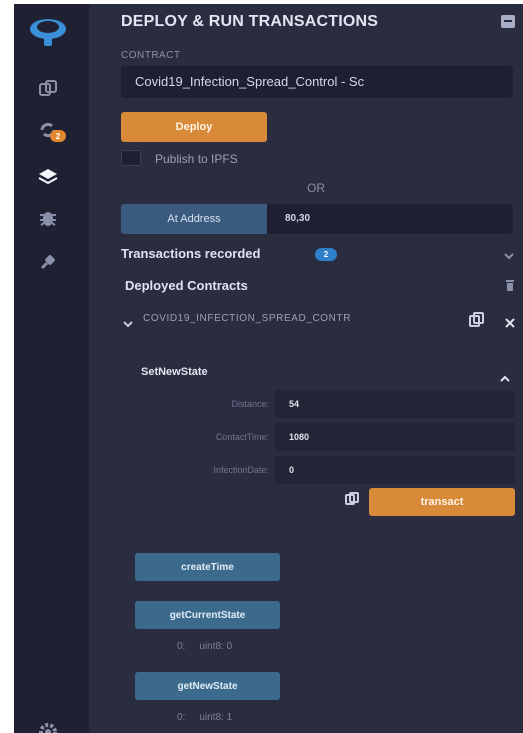 This screenshot has height=733, width=523. Describe the element at coordinates (395, 470) in the screenshot. I see `param-input-infectiondate: 0` at that location.